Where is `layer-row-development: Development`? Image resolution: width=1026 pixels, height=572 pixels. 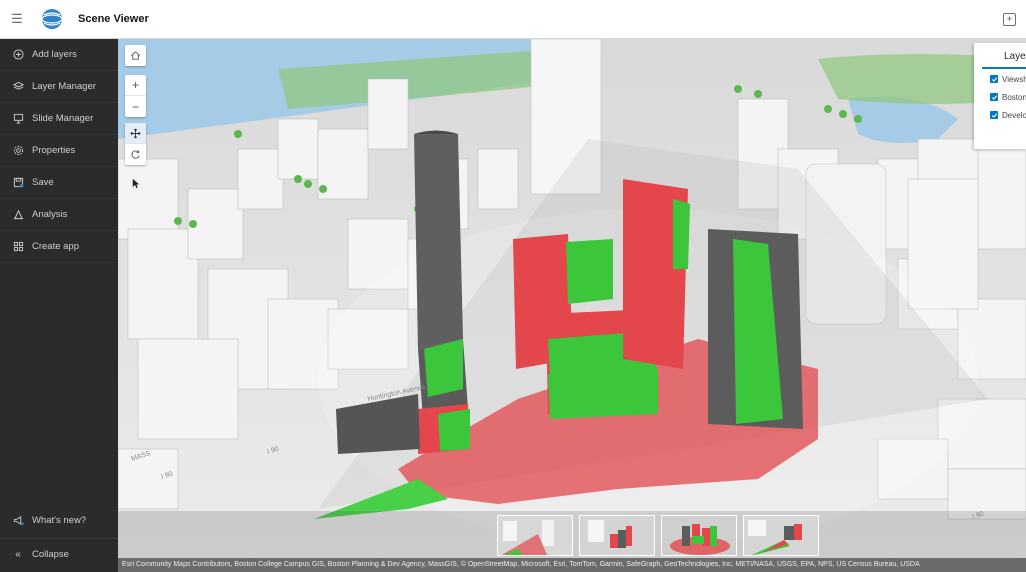 layer-row-development: Development is located at coordinates (1000, 115).